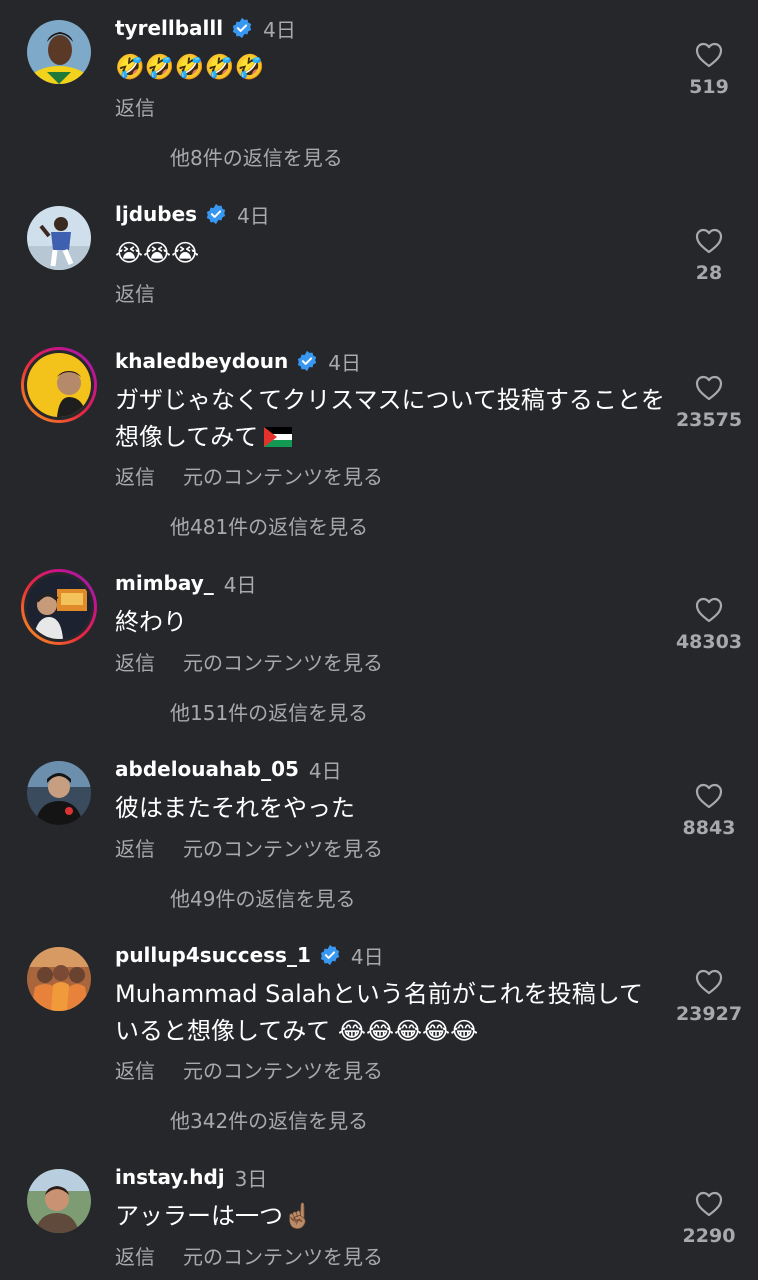 This screenshot has width=758, height=1280. What do you see at coordinates (235, 808) in the screenshot?
I see `comment-text: 彼はまたそれをやった` at bounding box center [235, 808].